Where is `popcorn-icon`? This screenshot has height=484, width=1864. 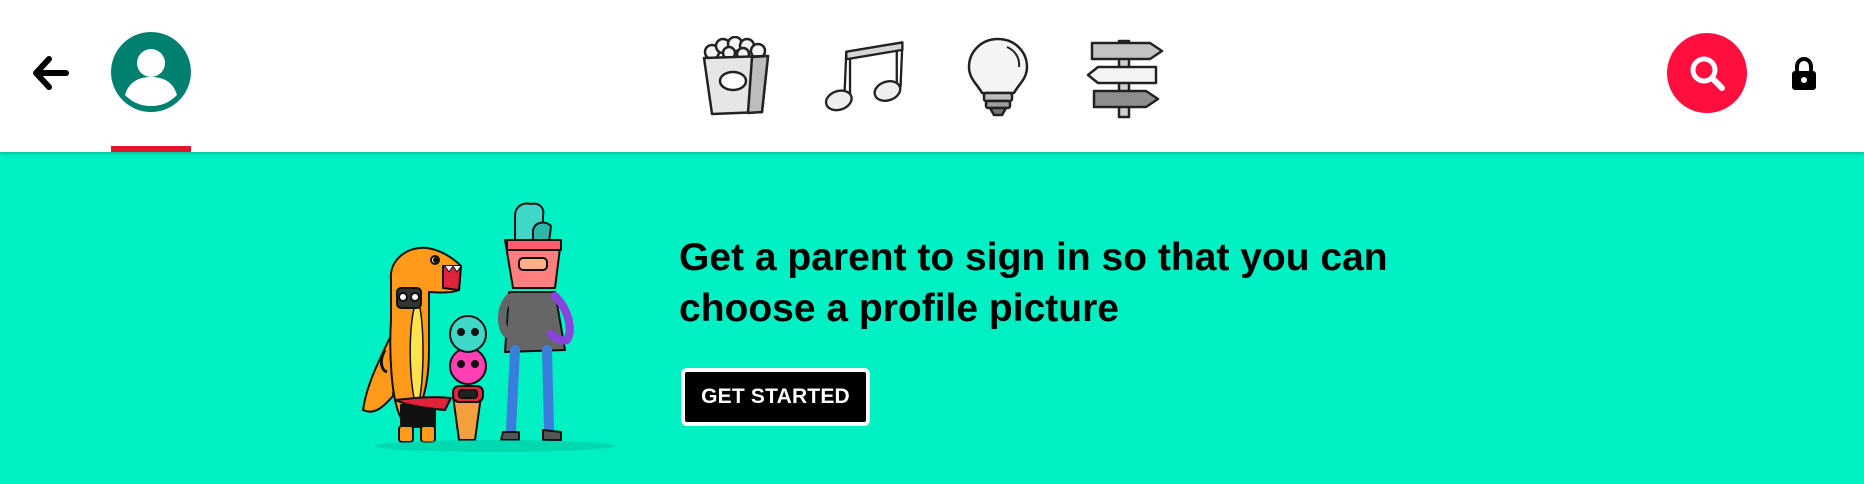
popcorn-icon is located at coordinates (736, 76).